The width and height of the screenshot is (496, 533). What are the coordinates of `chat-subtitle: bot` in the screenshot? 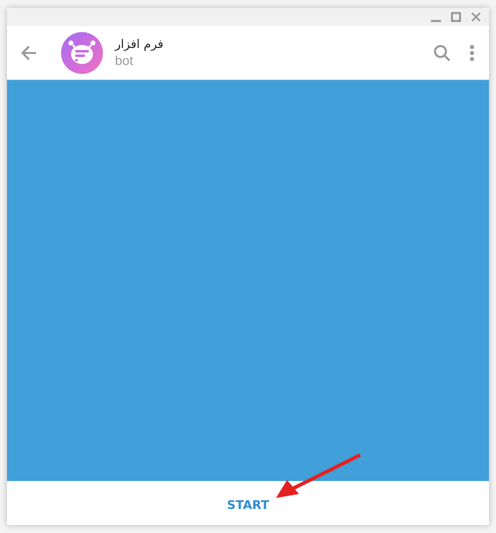 It's located at (124, 60).